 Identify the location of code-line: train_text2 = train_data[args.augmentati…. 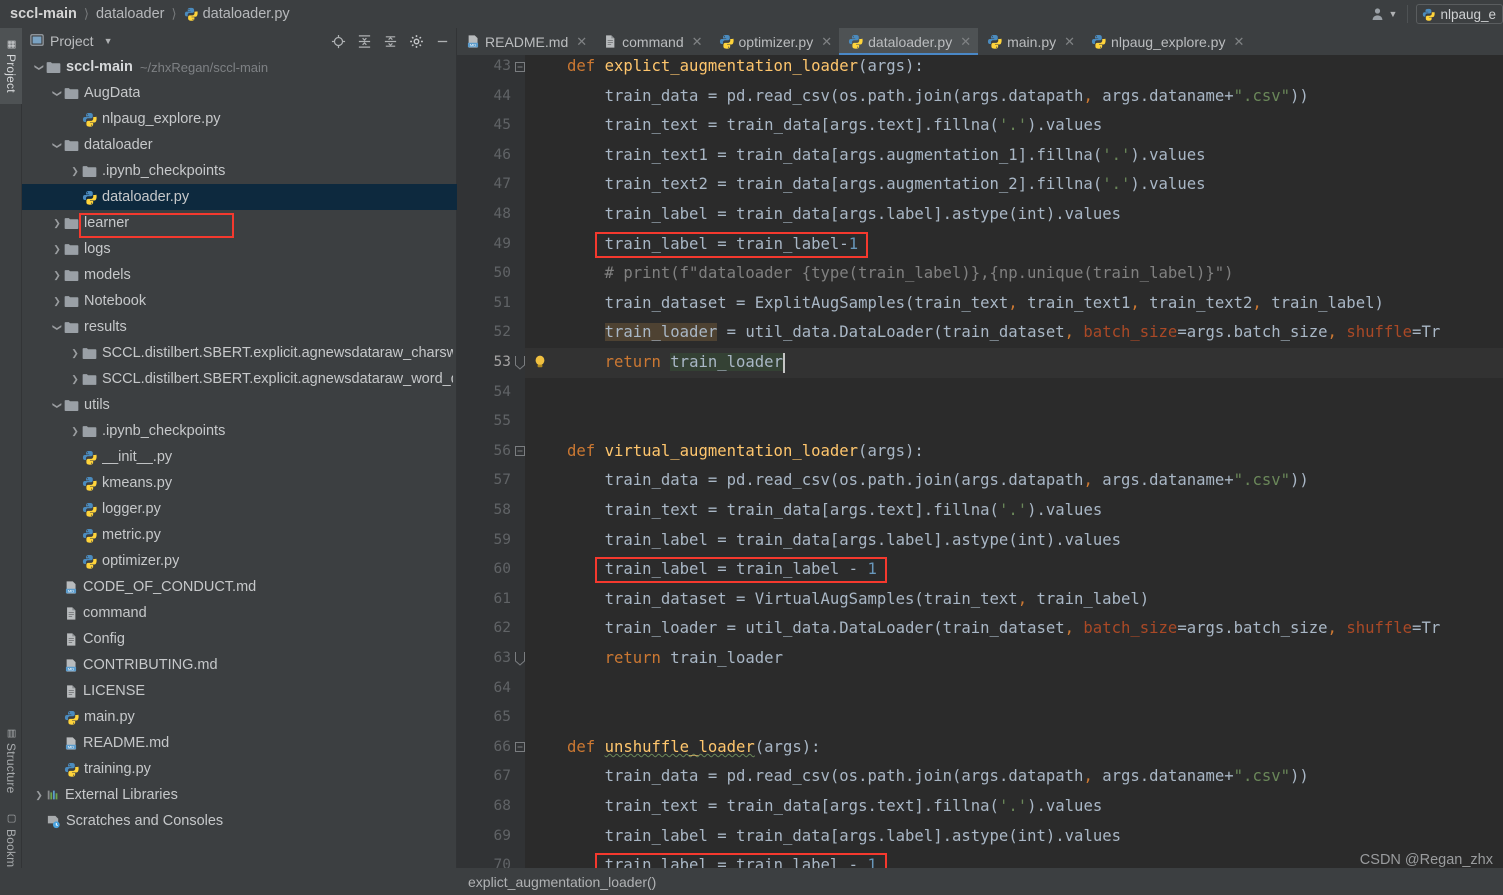
(1014, 185).